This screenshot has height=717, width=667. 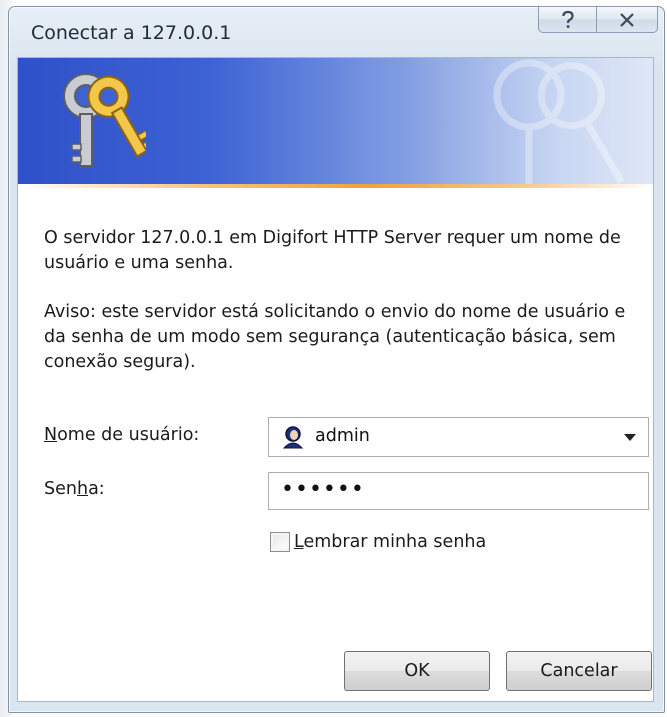 What do you see at coordinates (280, 542) in the screenshot?
I see `remember-checkbox` at bounding box center [280, 542].